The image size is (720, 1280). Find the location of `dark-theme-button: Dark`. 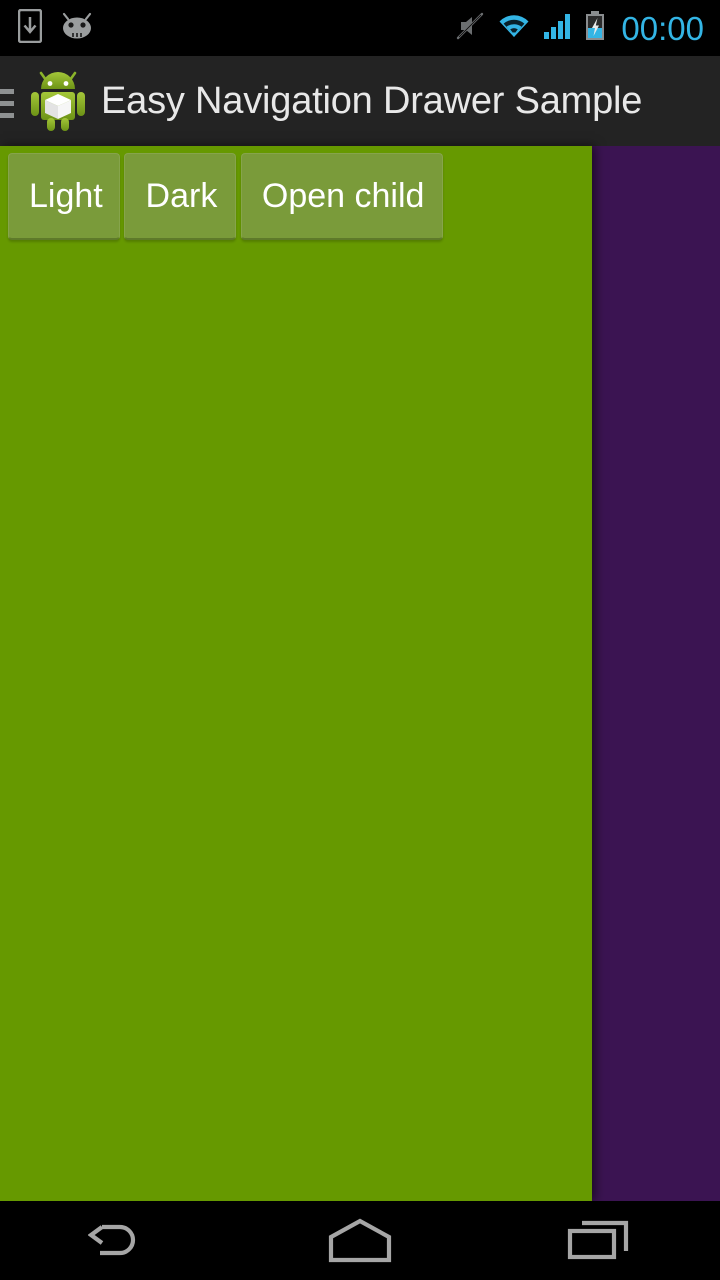

dark-theme-button: Dark is located at coordinates (180, 196).